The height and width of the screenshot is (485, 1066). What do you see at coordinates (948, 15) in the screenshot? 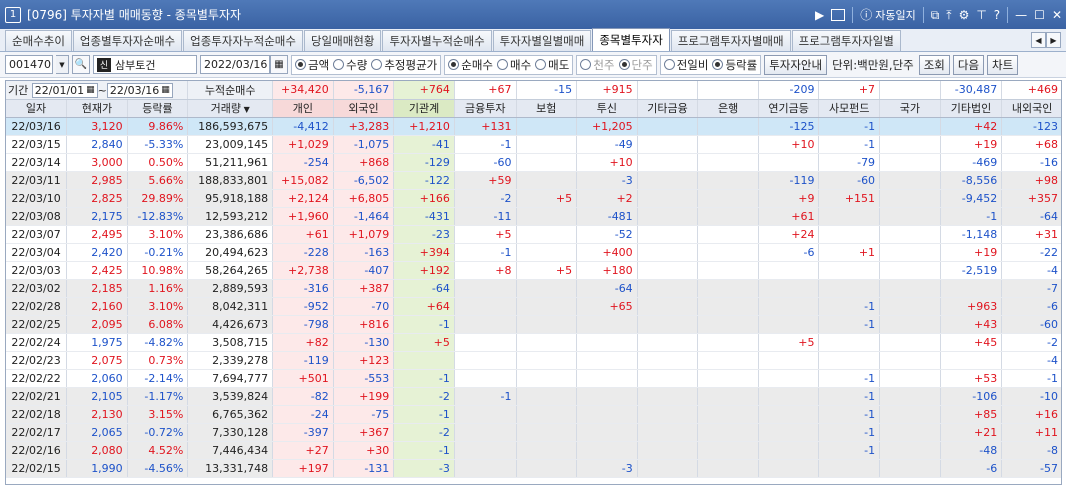
I see `upload-icon: ⤒` at bounding box center [948, 15].